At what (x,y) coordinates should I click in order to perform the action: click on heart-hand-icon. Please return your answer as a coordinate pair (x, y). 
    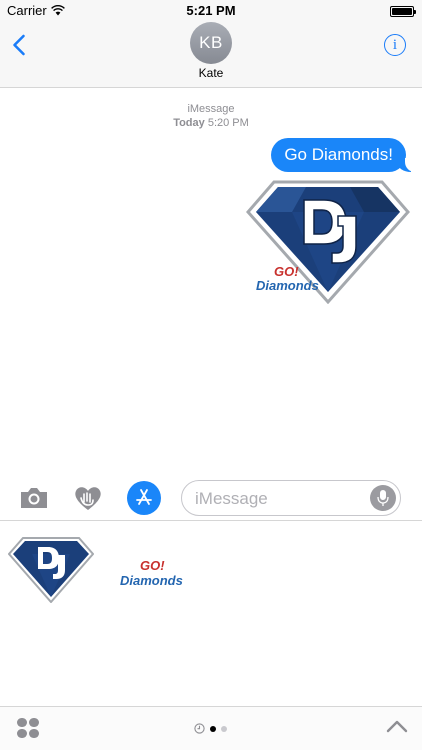
    Looking at the image, I should click on (88, 498).